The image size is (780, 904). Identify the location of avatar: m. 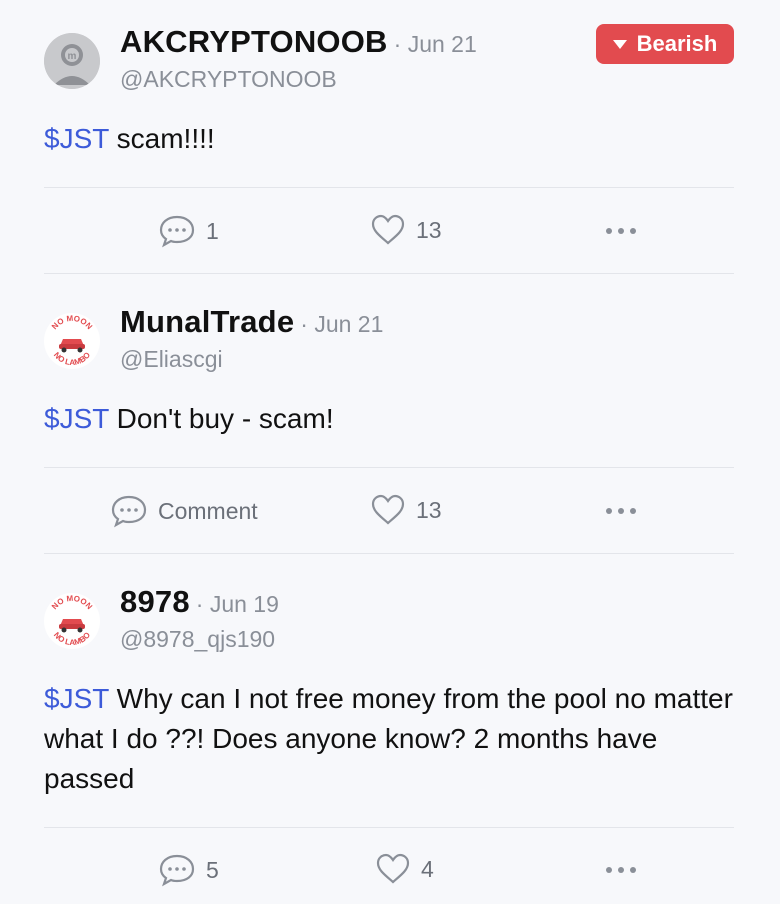
(72, 61).